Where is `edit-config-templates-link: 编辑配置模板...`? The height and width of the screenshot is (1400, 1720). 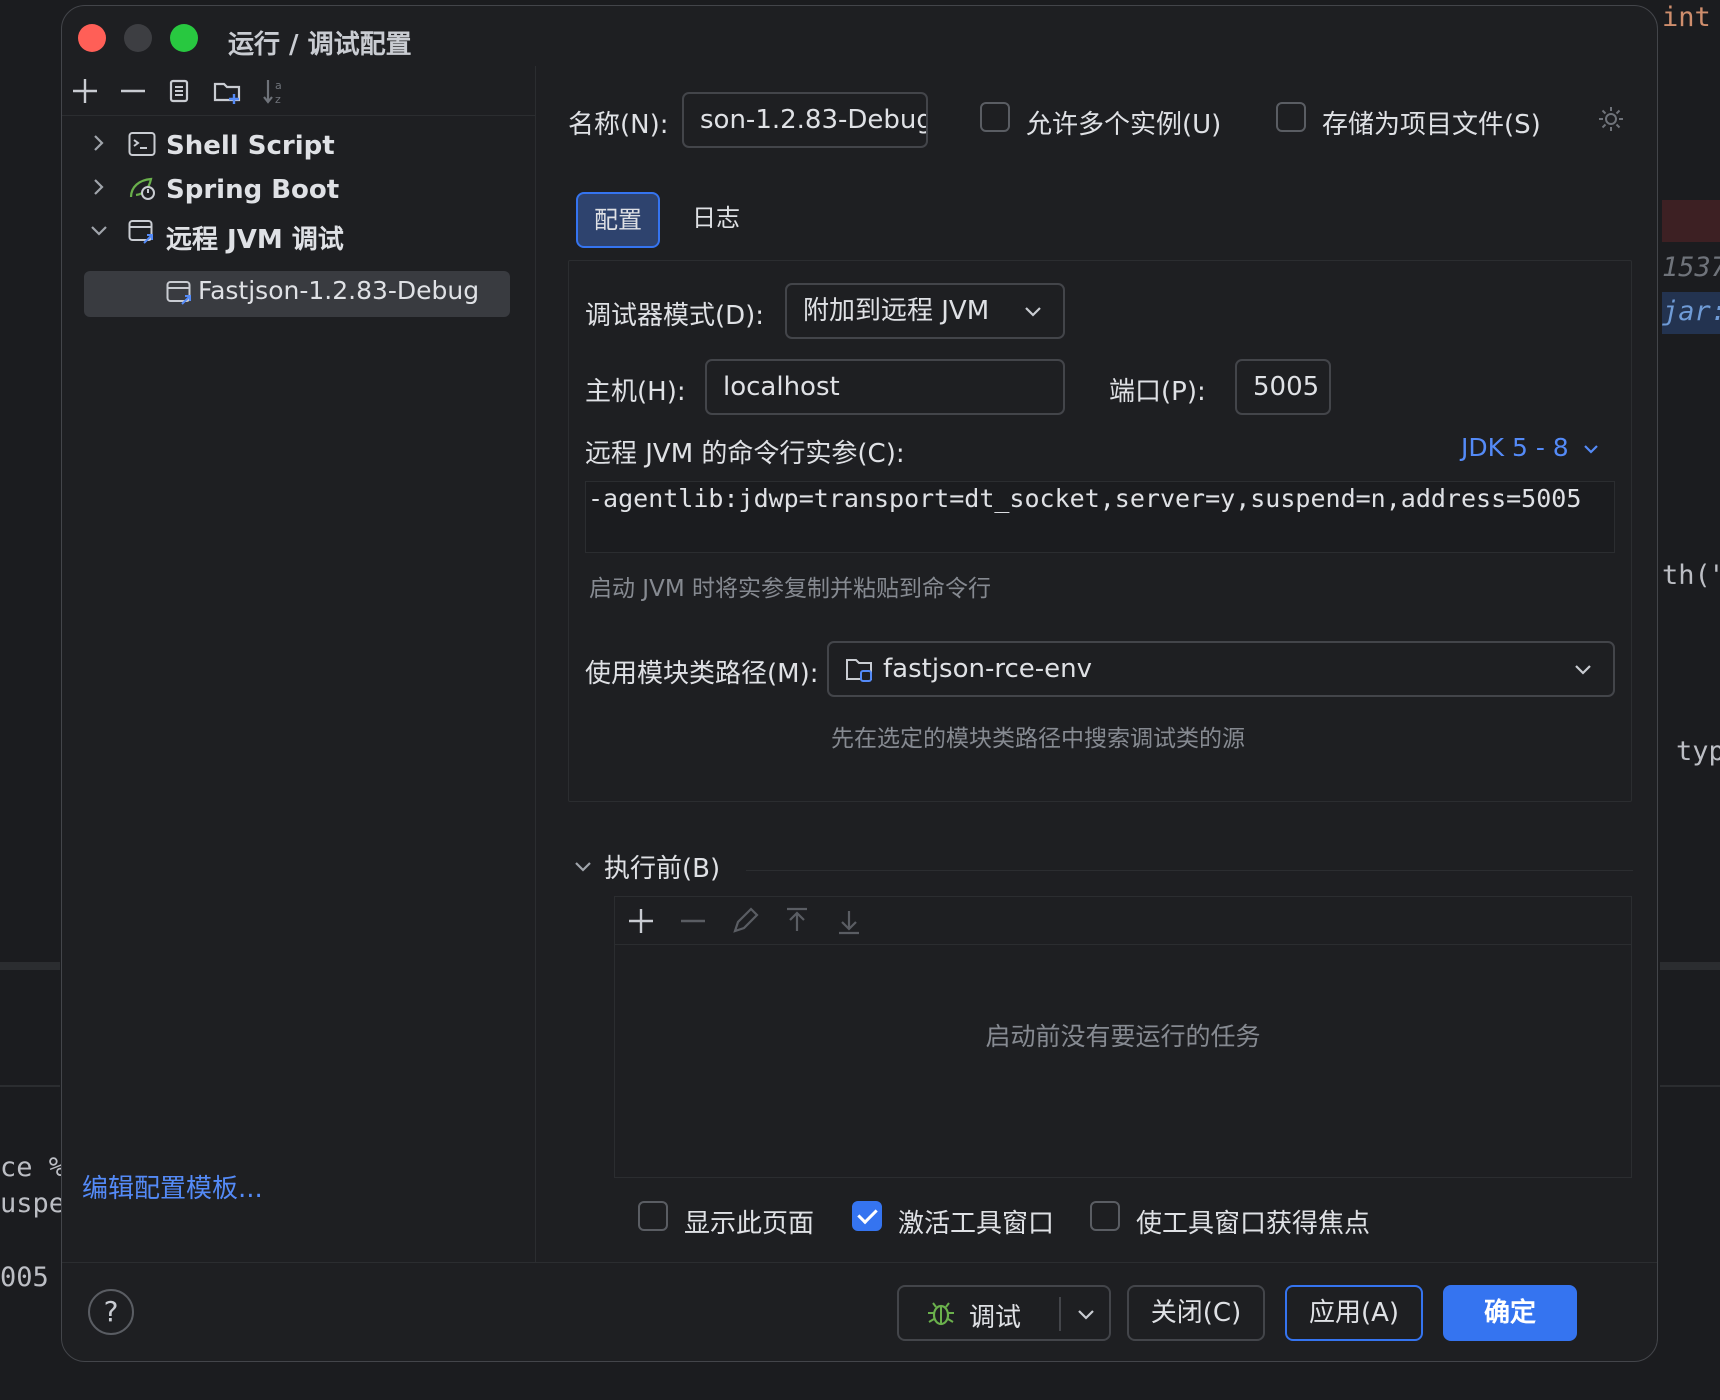
edit-config-templates-link: 编辑配置模板... is located at coordinates (172, 1186).